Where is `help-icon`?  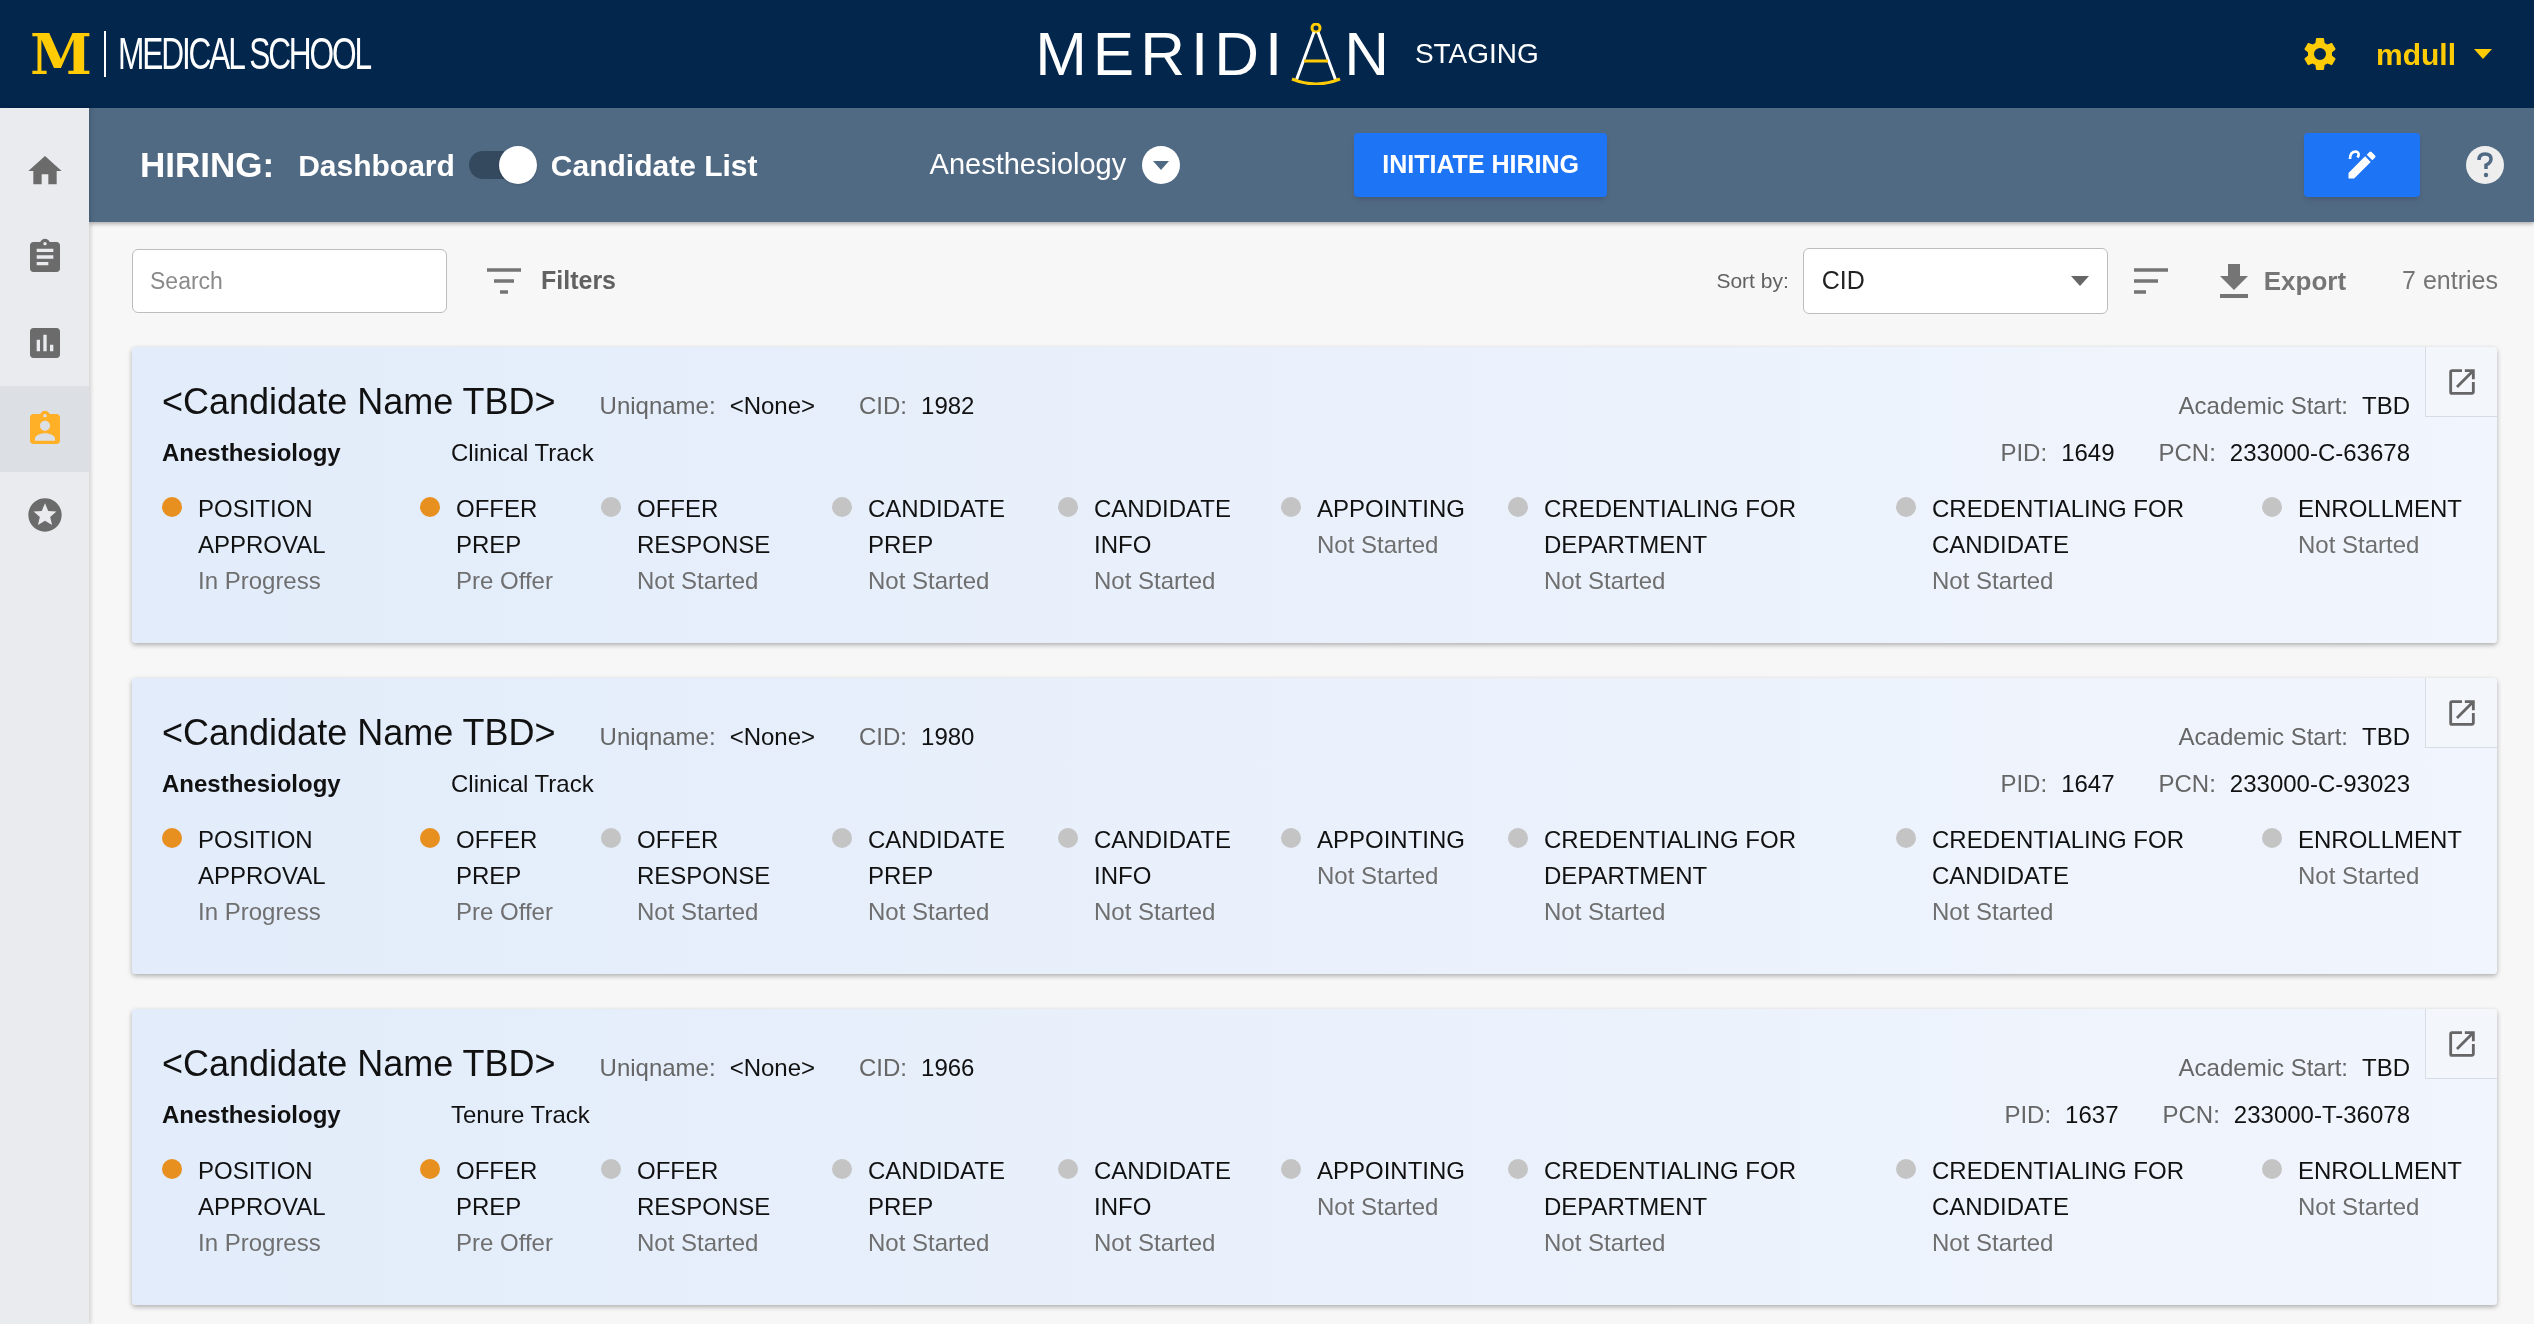 help-icon is located at coordinates (2485, 165).